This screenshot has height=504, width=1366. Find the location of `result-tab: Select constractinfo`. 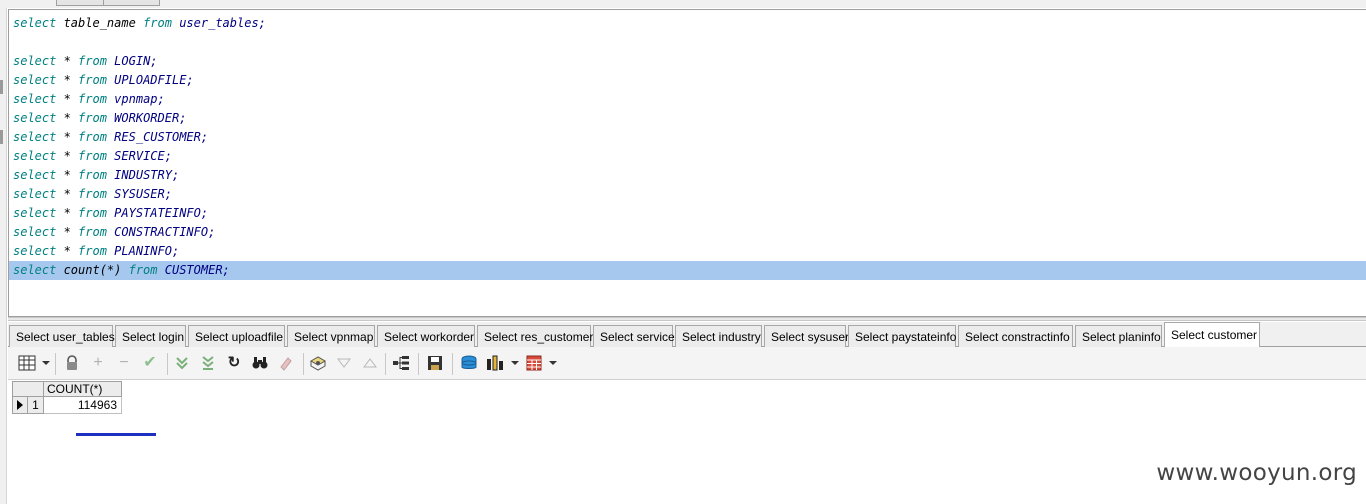

result-tab: Select constractinfo is located at coordinates (1015, 336).